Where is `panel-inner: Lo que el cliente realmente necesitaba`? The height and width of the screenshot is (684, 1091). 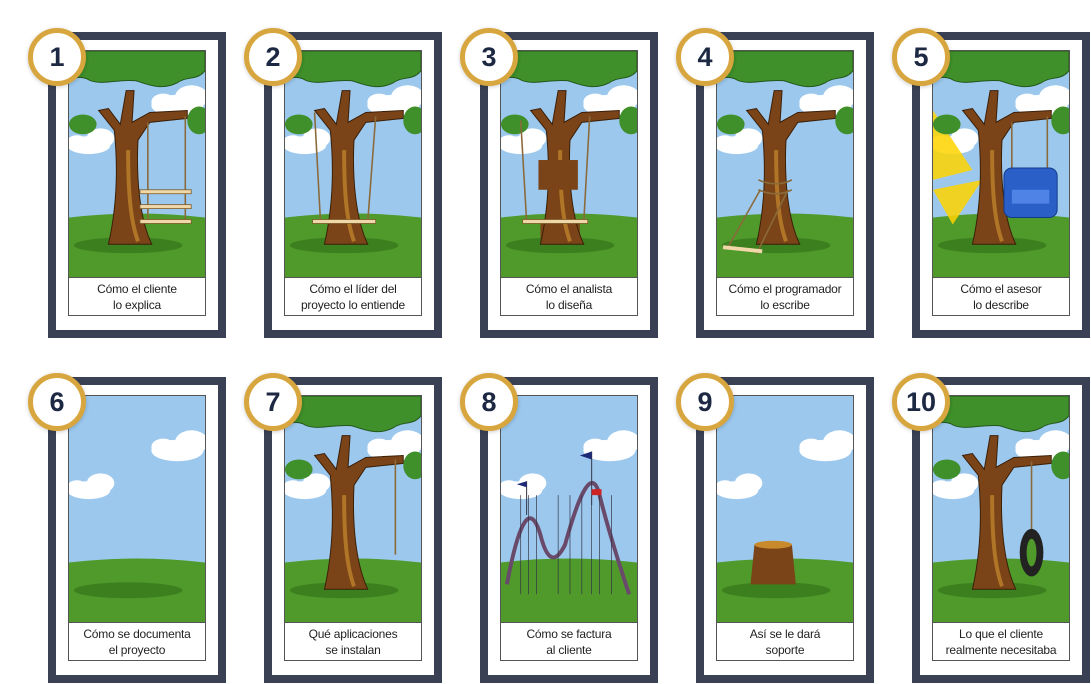
panel-inner: Lo que el cliente realmente necesitaba is located at coordinates (1001, 530).